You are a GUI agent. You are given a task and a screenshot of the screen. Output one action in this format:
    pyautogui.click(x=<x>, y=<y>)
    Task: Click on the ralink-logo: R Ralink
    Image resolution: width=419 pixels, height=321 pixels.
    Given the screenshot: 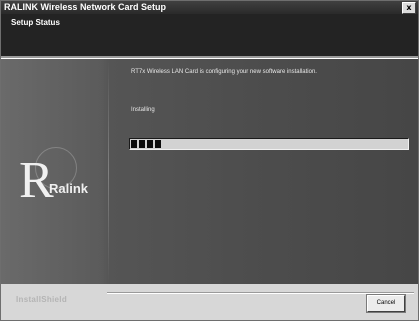 What is the action you would take?
    pyautogui.click(x=64, y=177)
    